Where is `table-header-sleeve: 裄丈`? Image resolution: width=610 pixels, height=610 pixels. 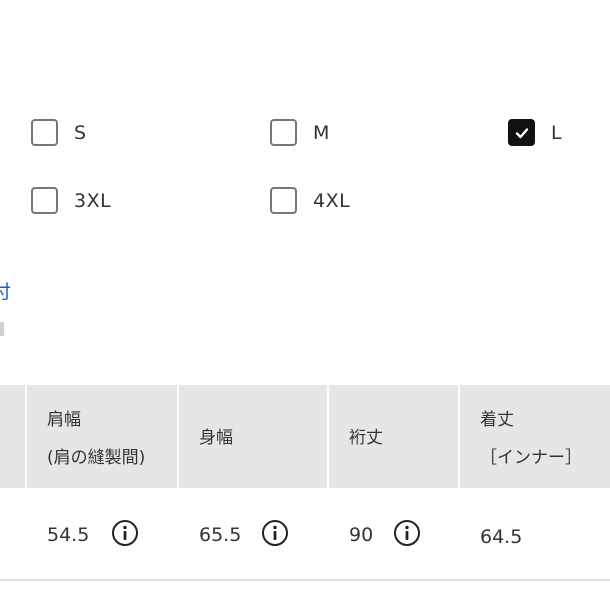
table-header-sleeve: 裄丈 is located at coordinates (394, 436).